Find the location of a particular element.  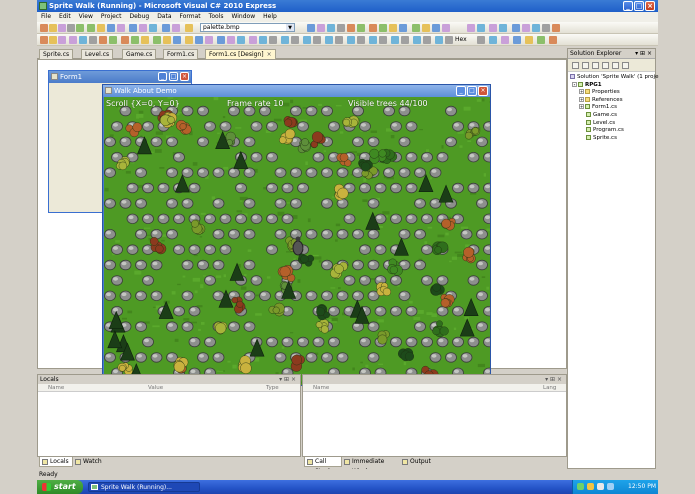

menu-help: Help is located at coordinates (270, 16).